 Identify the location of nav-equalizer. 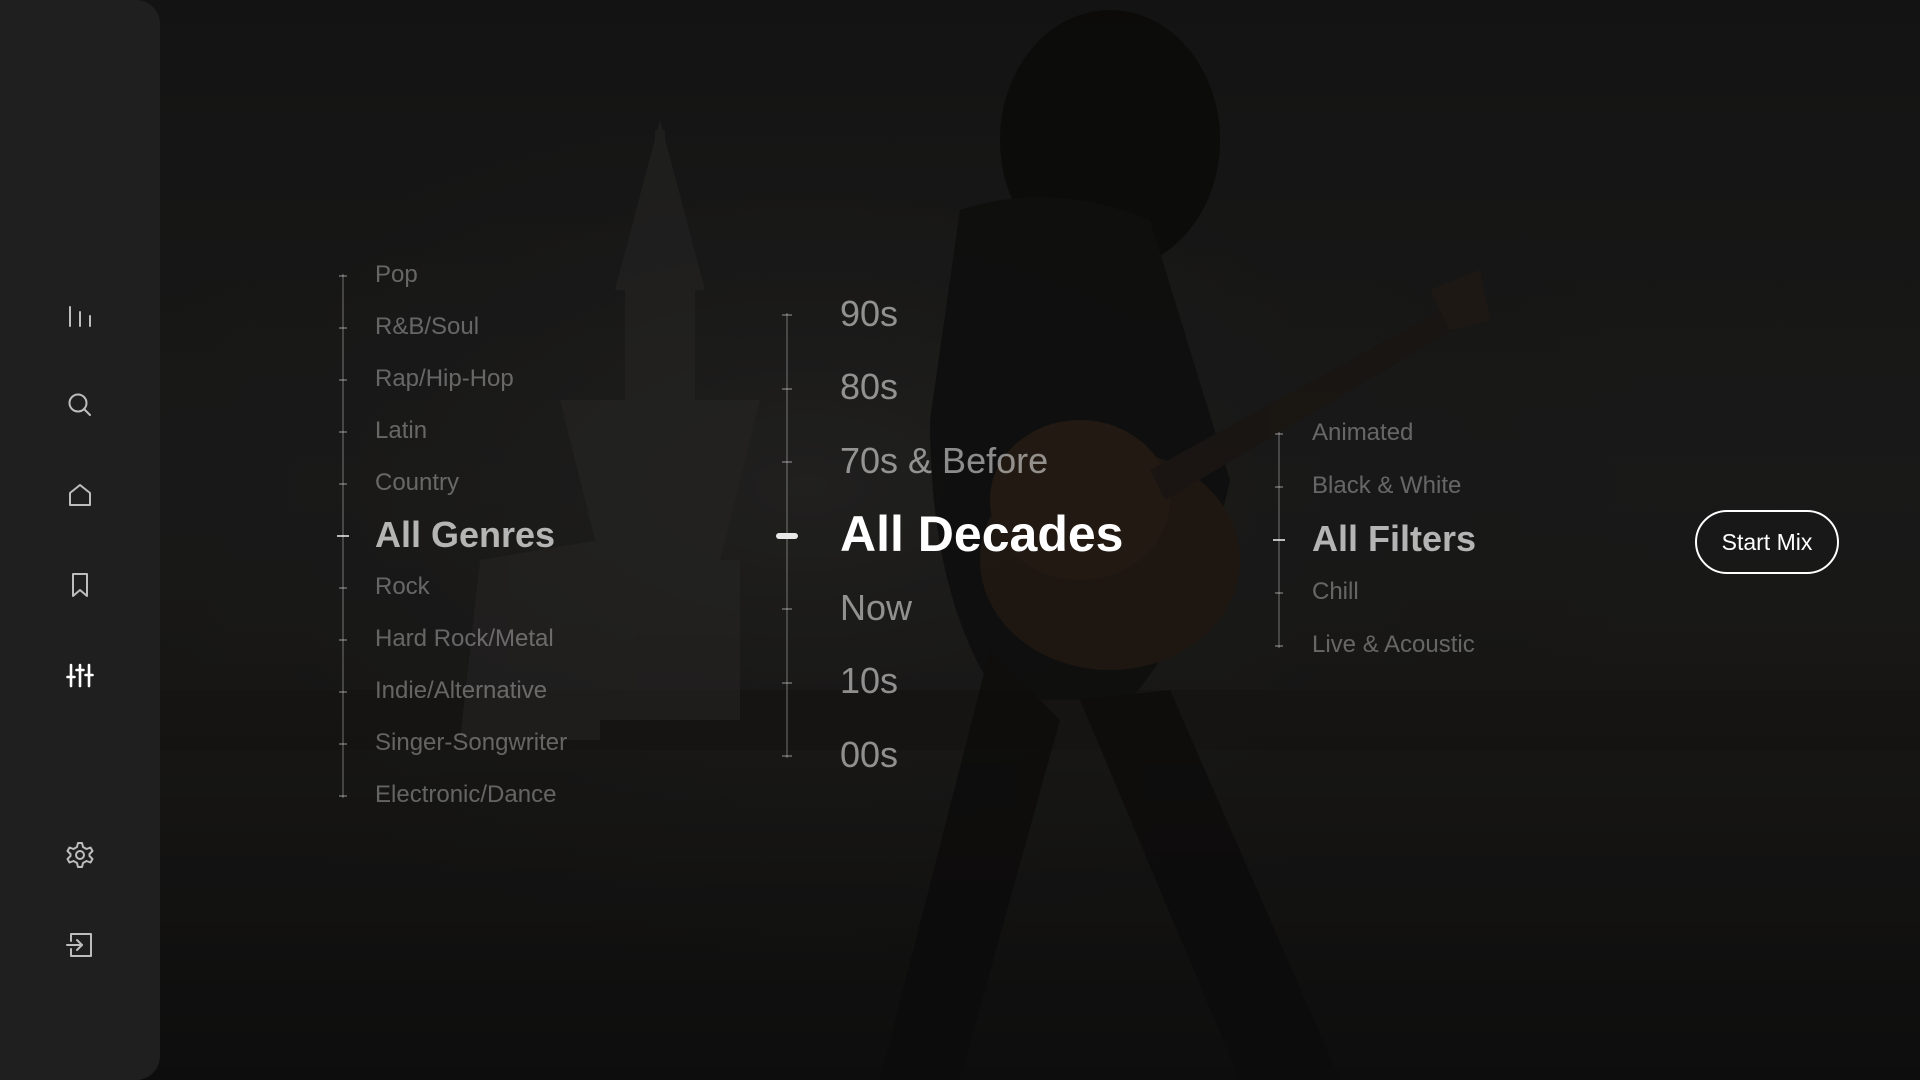
(80, 316).